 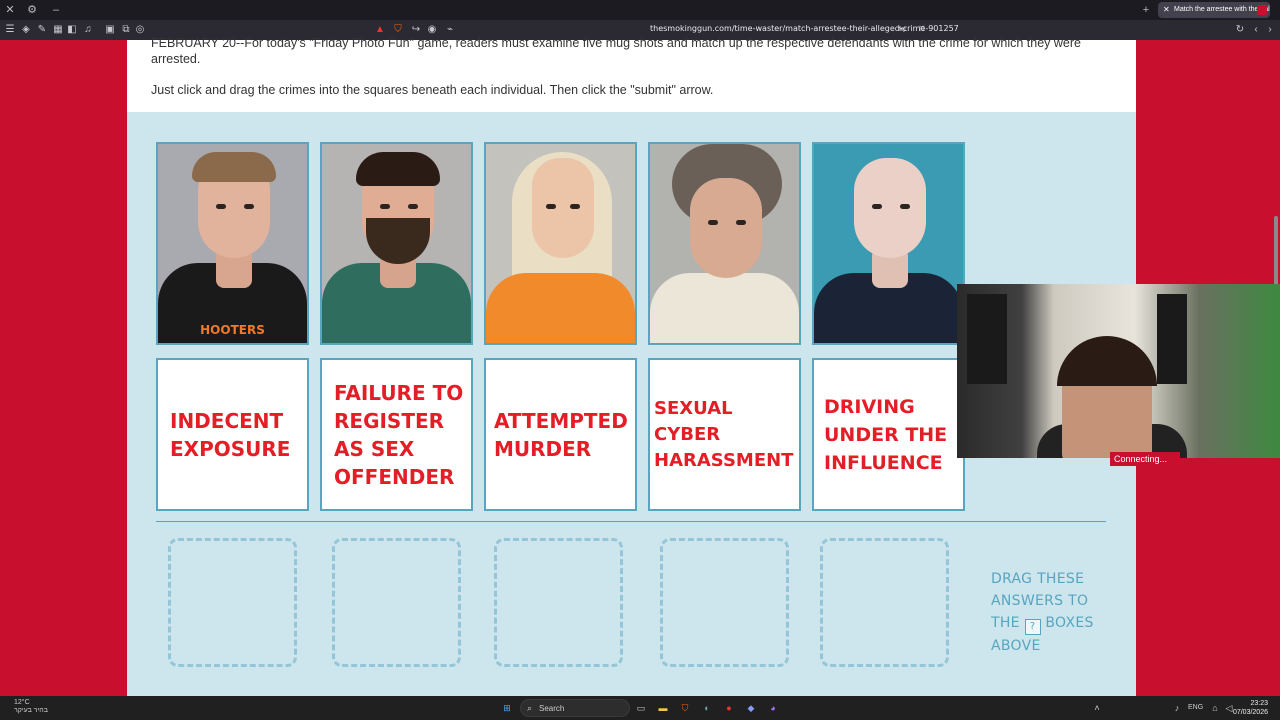 I want to click on question-box-icon: ?, so click(x=1032, y=627).